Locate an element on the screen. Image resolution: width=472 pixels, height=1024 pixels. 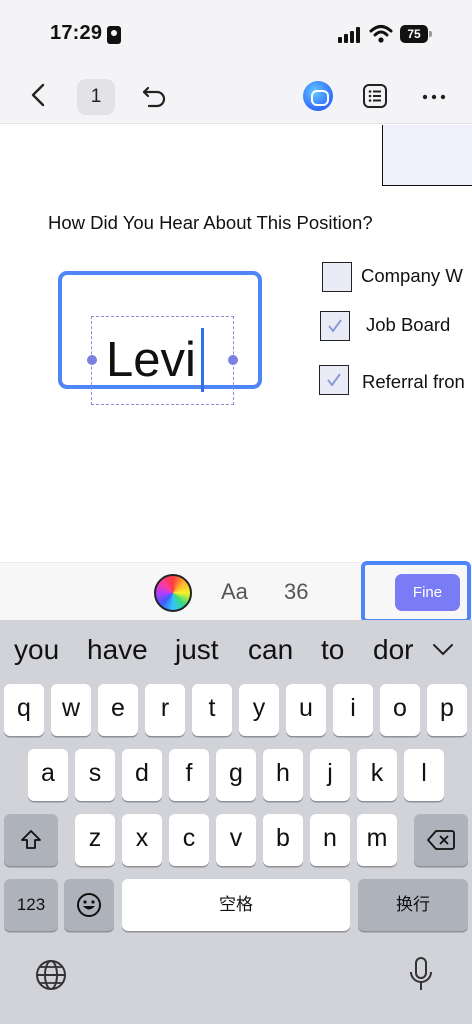
suggestion-word: you is located at coordinates (36, 650).